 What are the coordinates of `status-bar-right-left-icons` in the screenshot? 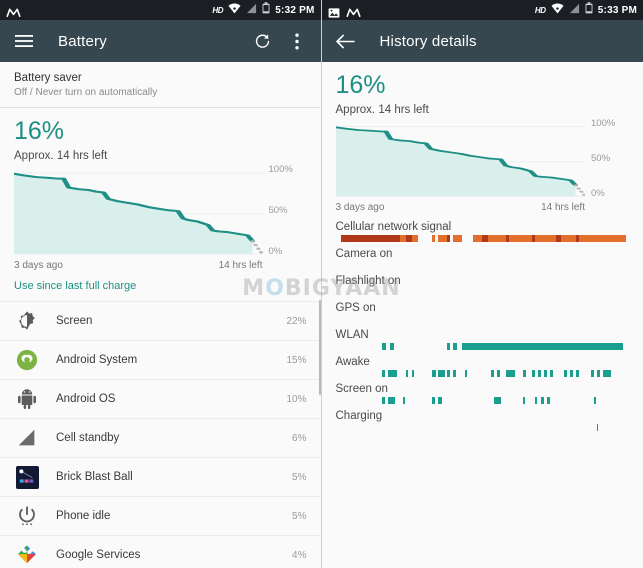 It's located at (344, 11).